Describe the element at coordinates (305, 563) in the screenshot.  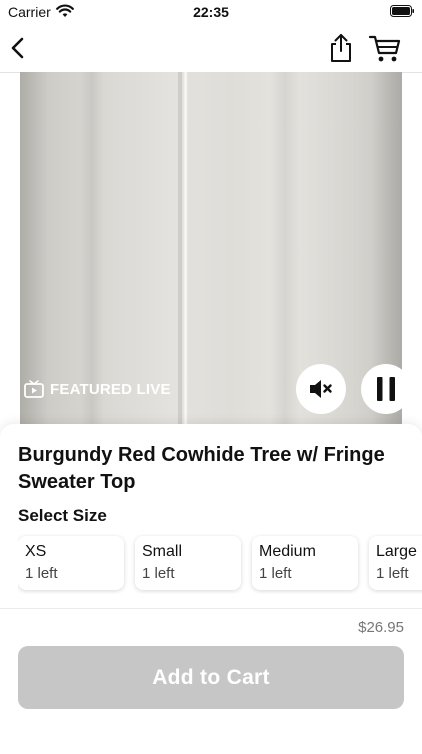
I see `size-option-medium: Medium 1 left` at that location.